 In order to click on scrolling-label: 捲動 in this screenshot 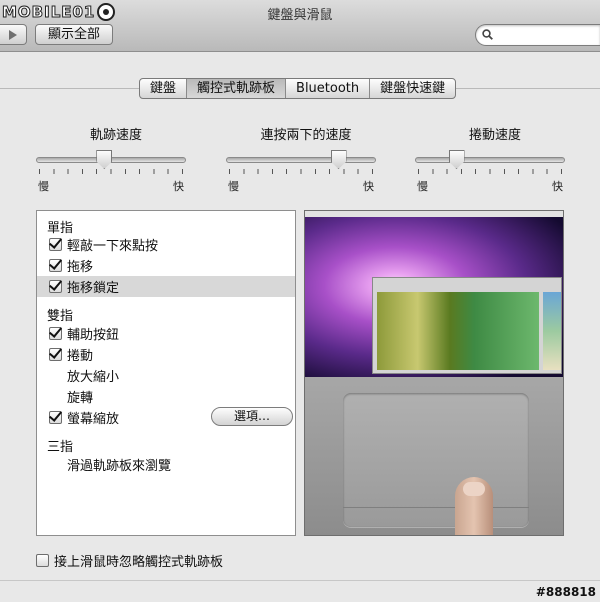, I will do `click(80, 356)`.